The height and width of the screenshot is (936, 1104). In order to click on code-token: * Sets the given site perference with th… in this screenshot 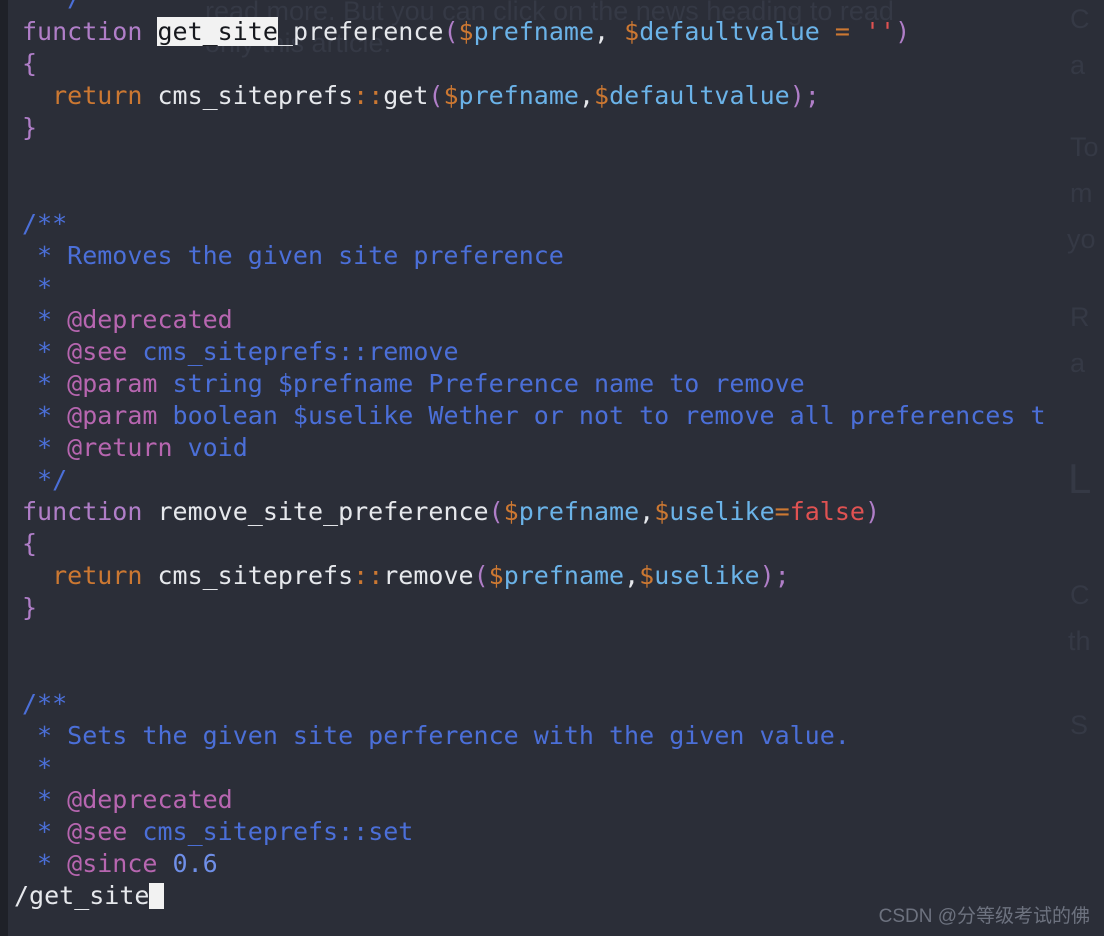, I will do `click(436, 735)`.